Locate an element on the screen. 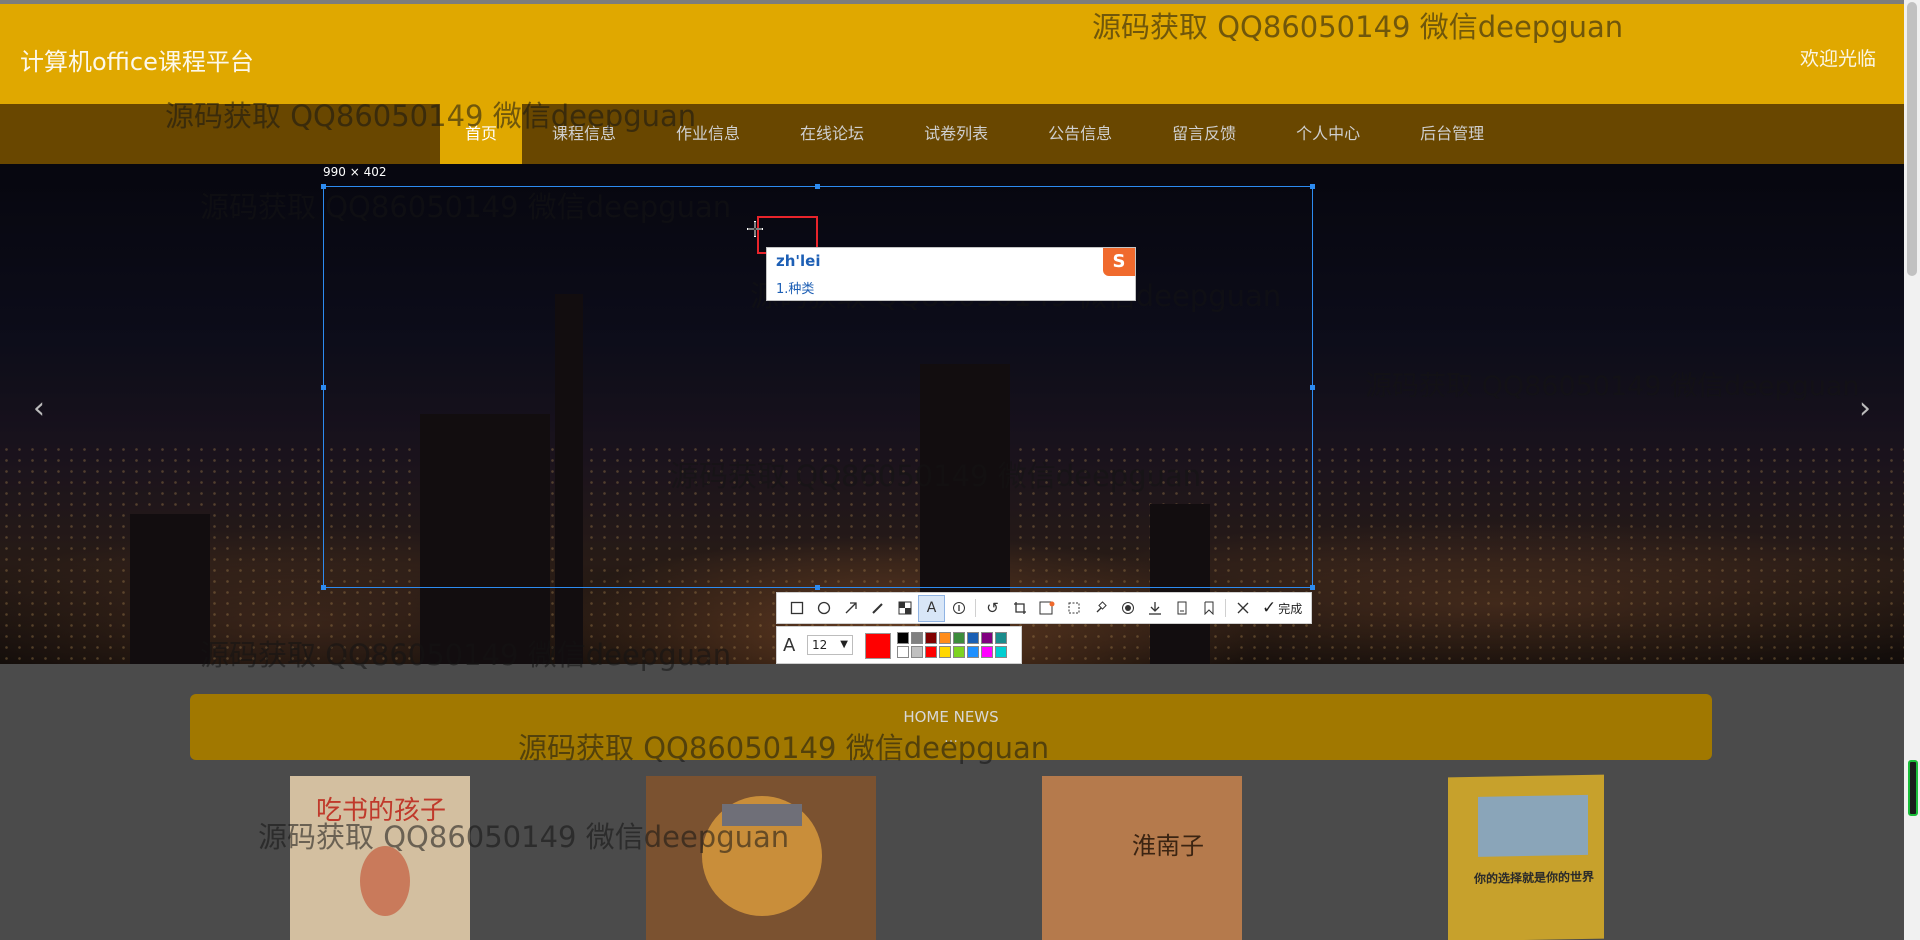  pin-icon is located at coordinates (1100, 608).